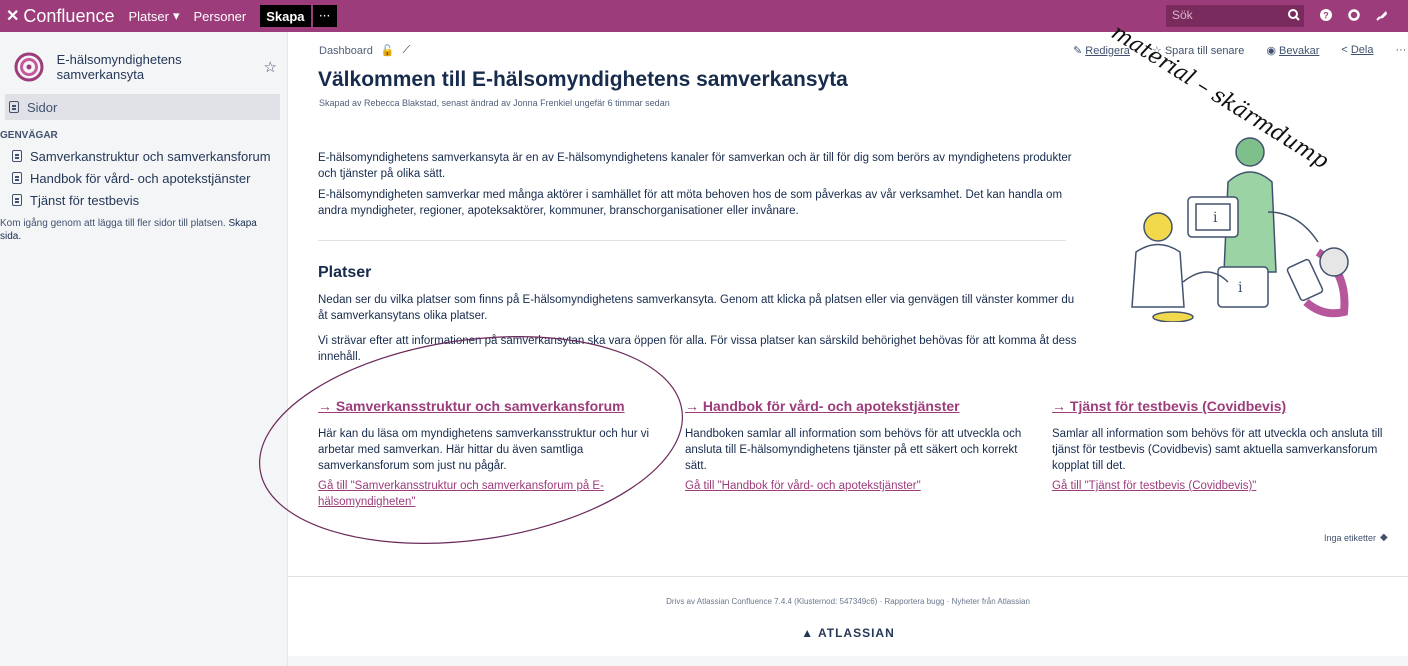 This screenshot has height=666, width=1408. What do you see at coordinates (176, 15) in the screenshot?
I see `chevron-down-icon: ▾` at bounding box center [176, 15].